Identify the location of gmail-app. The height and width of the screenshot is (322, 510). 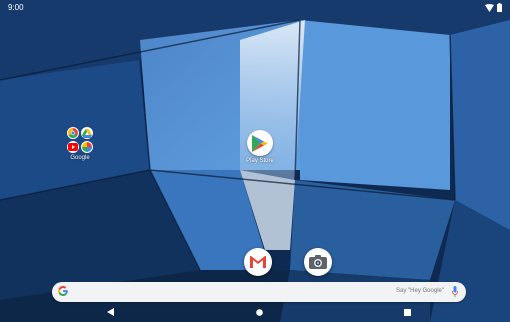
(258, 262).